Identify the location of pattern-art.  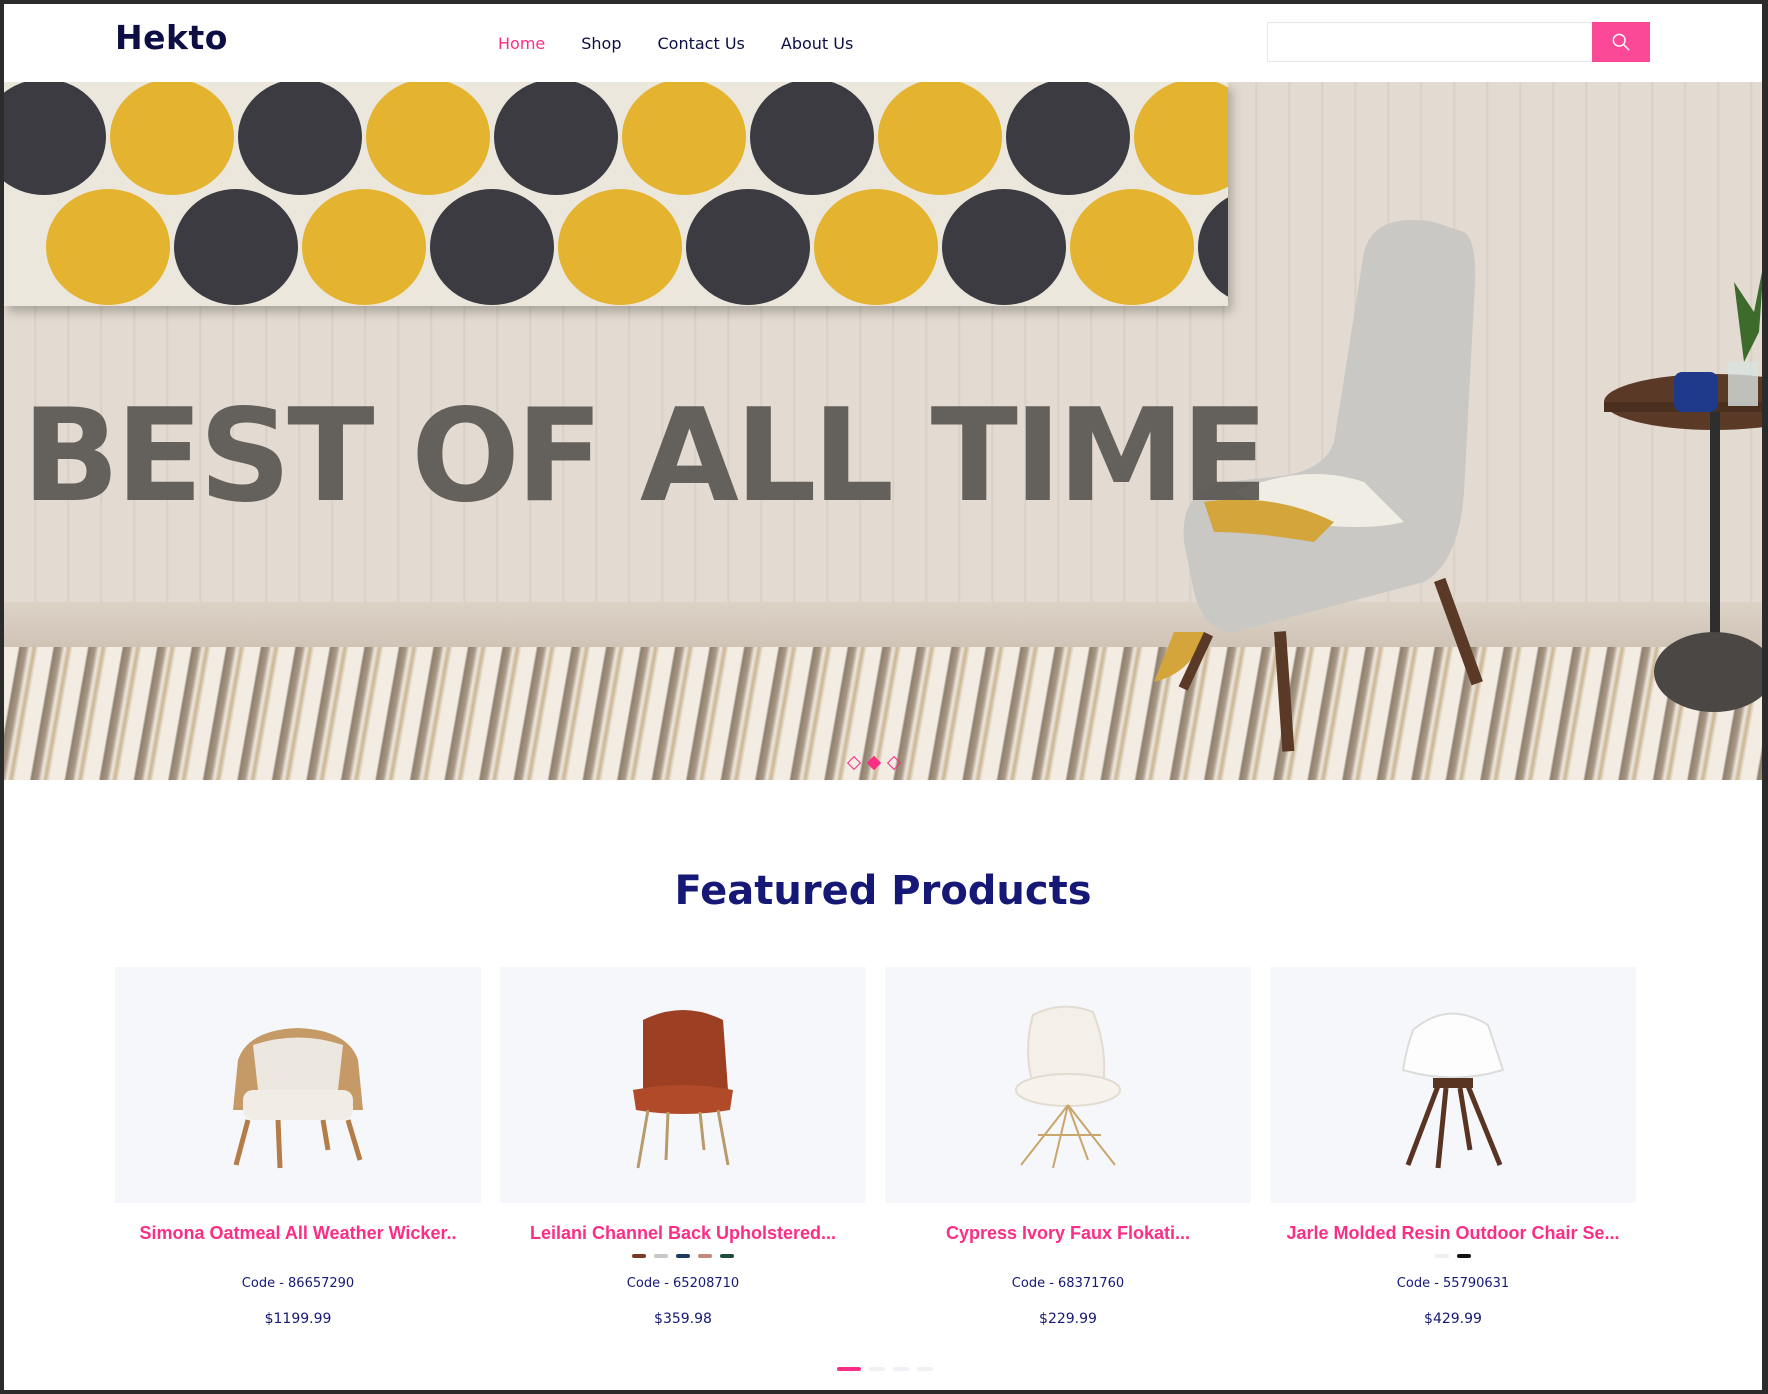
(616, 193).